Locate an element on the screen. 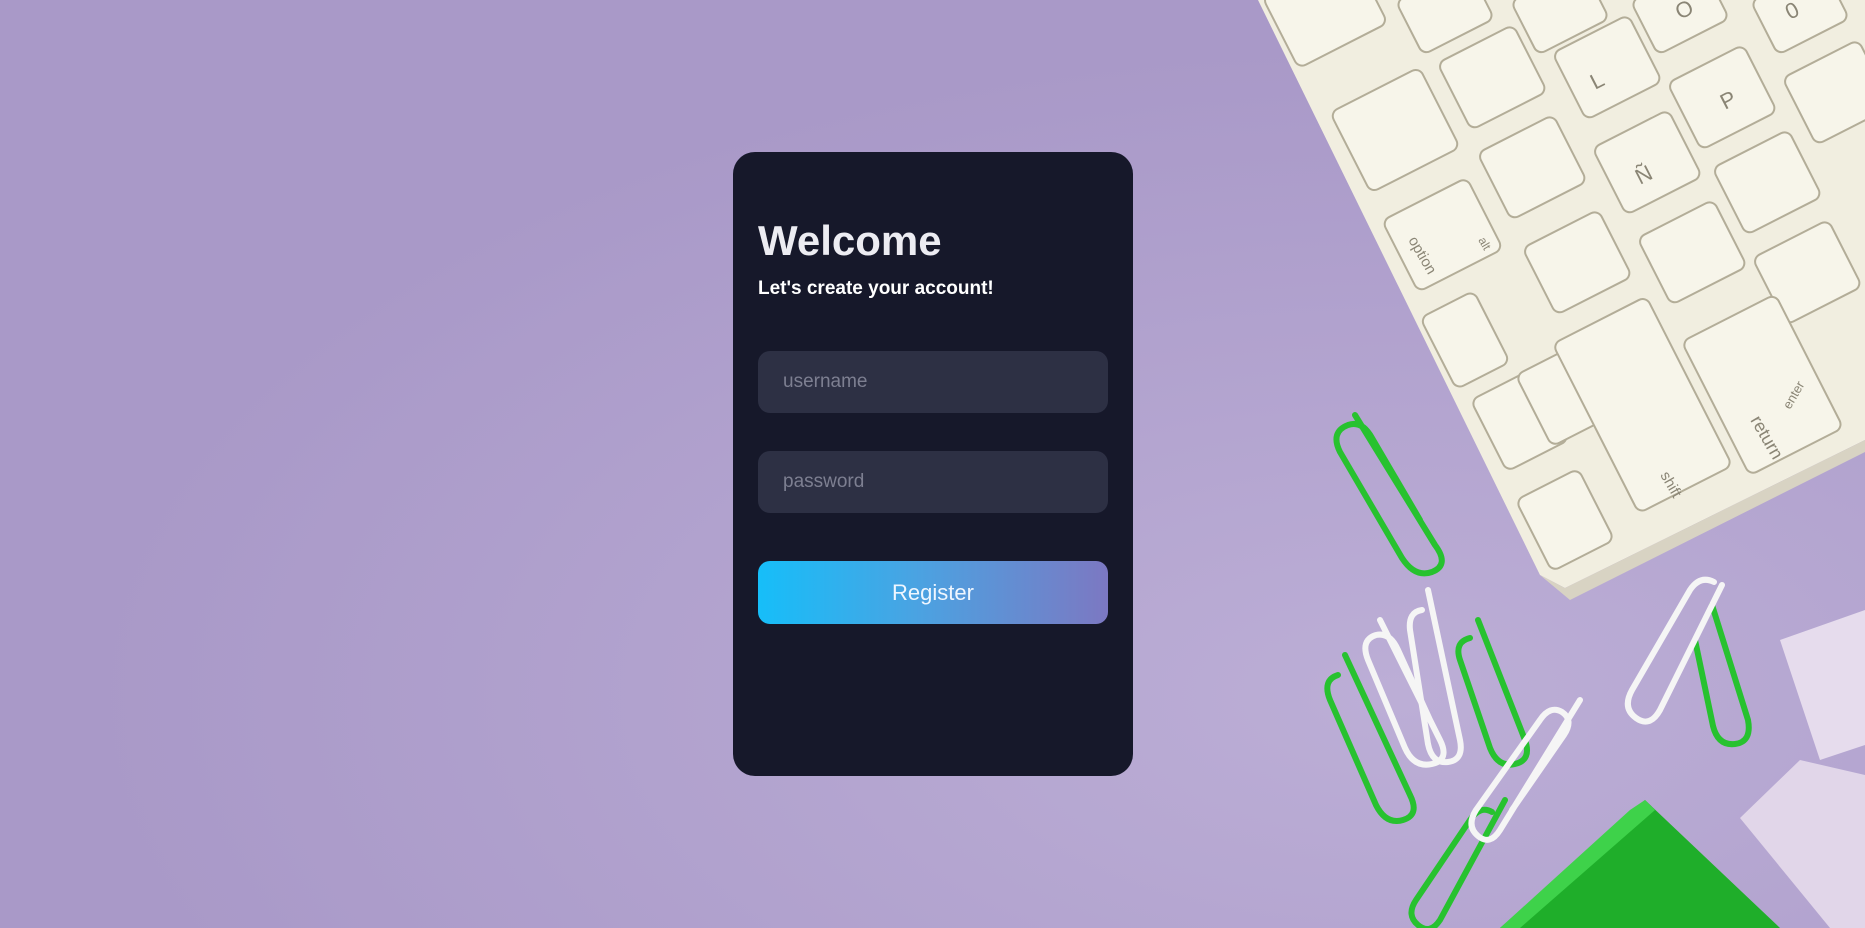 The image size is (1865, 928). welcome-title: Welcome is located at coordinates (850, 240).